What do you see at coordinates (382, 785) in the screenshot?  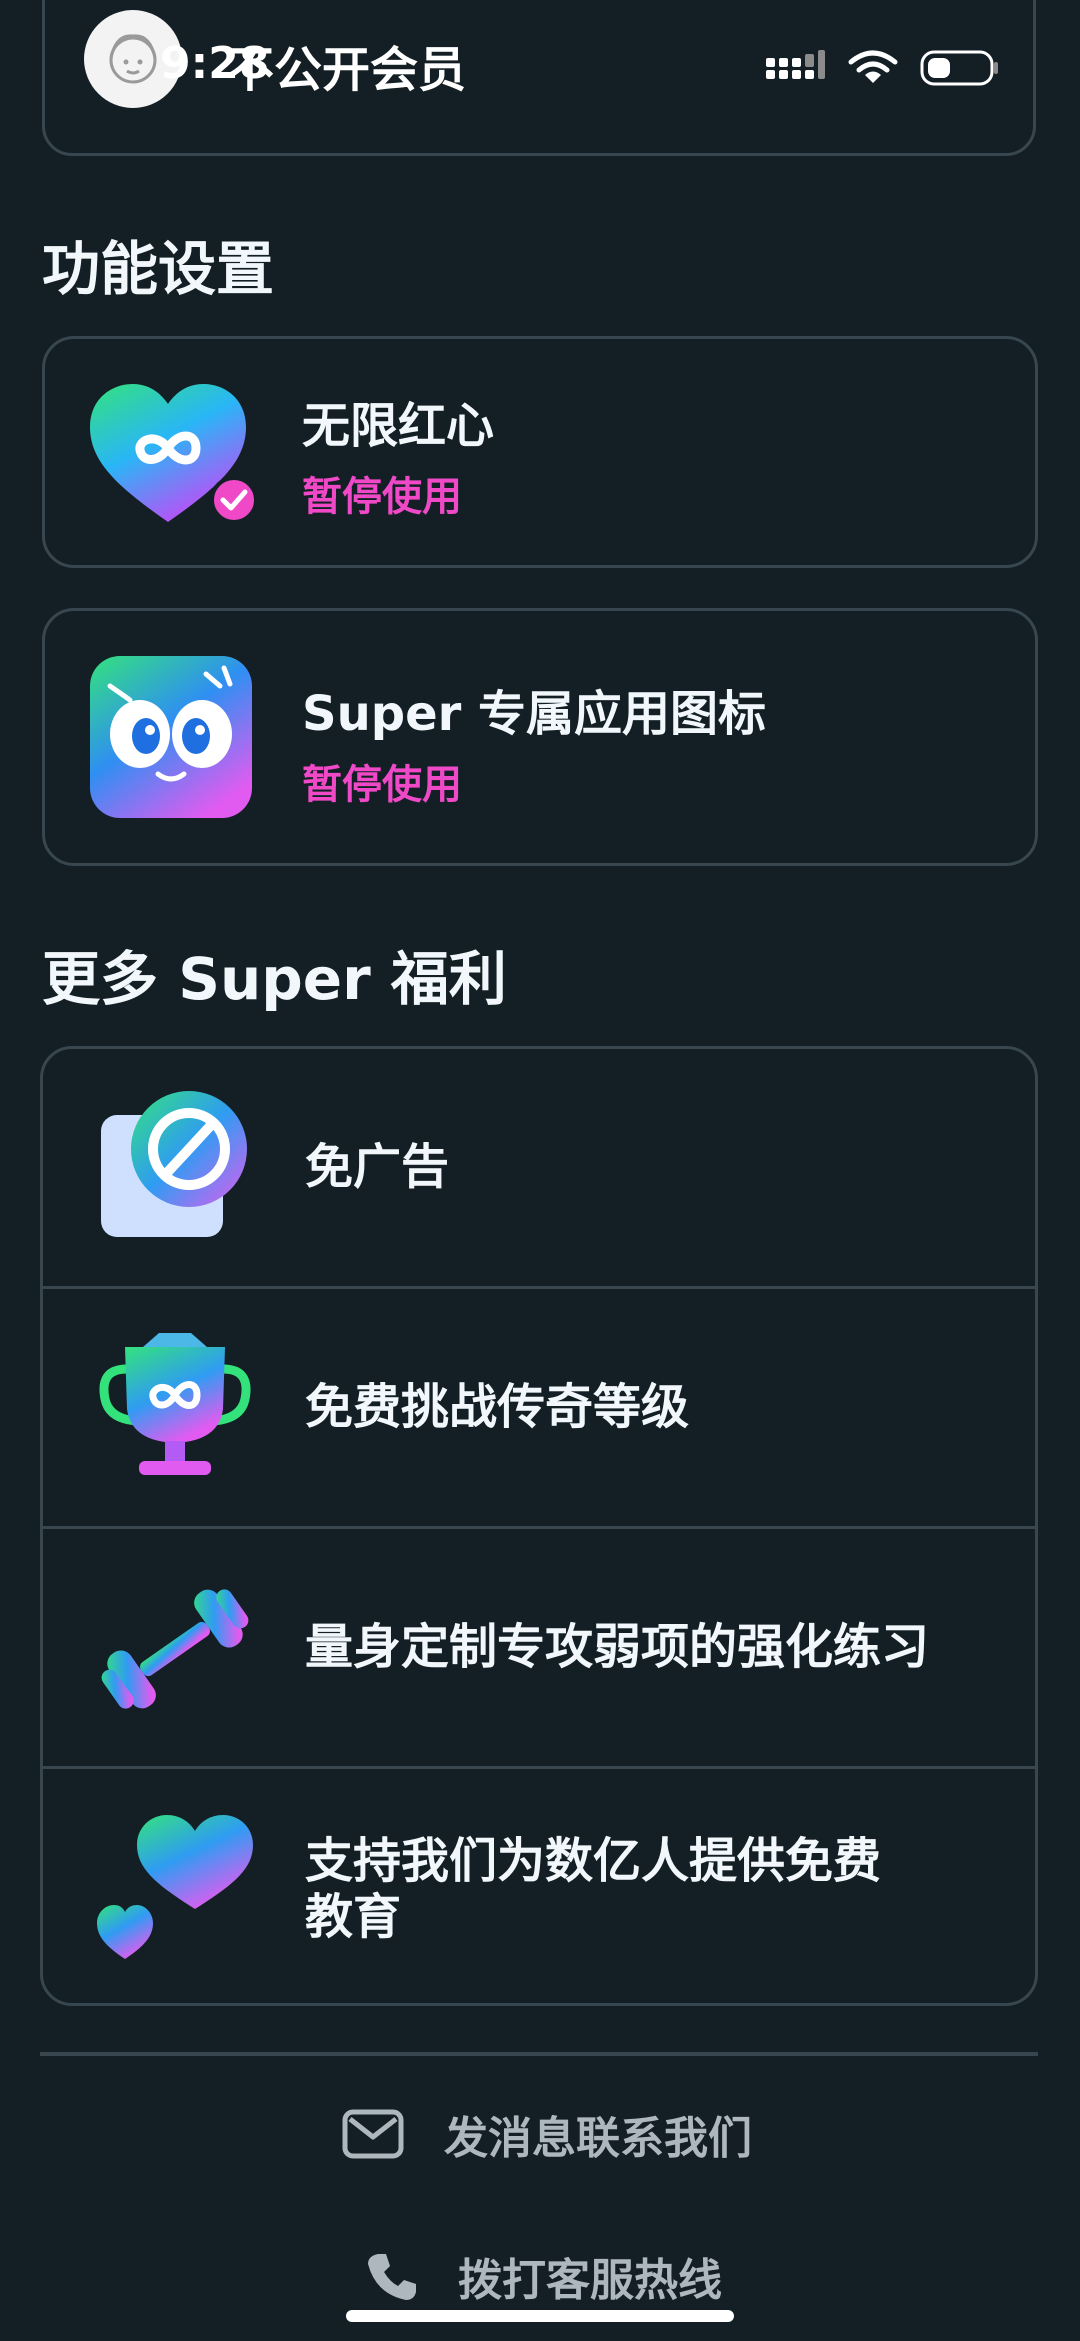 I see `super-app-icon-status: 暂停使用` at bounding box center [382, 785].